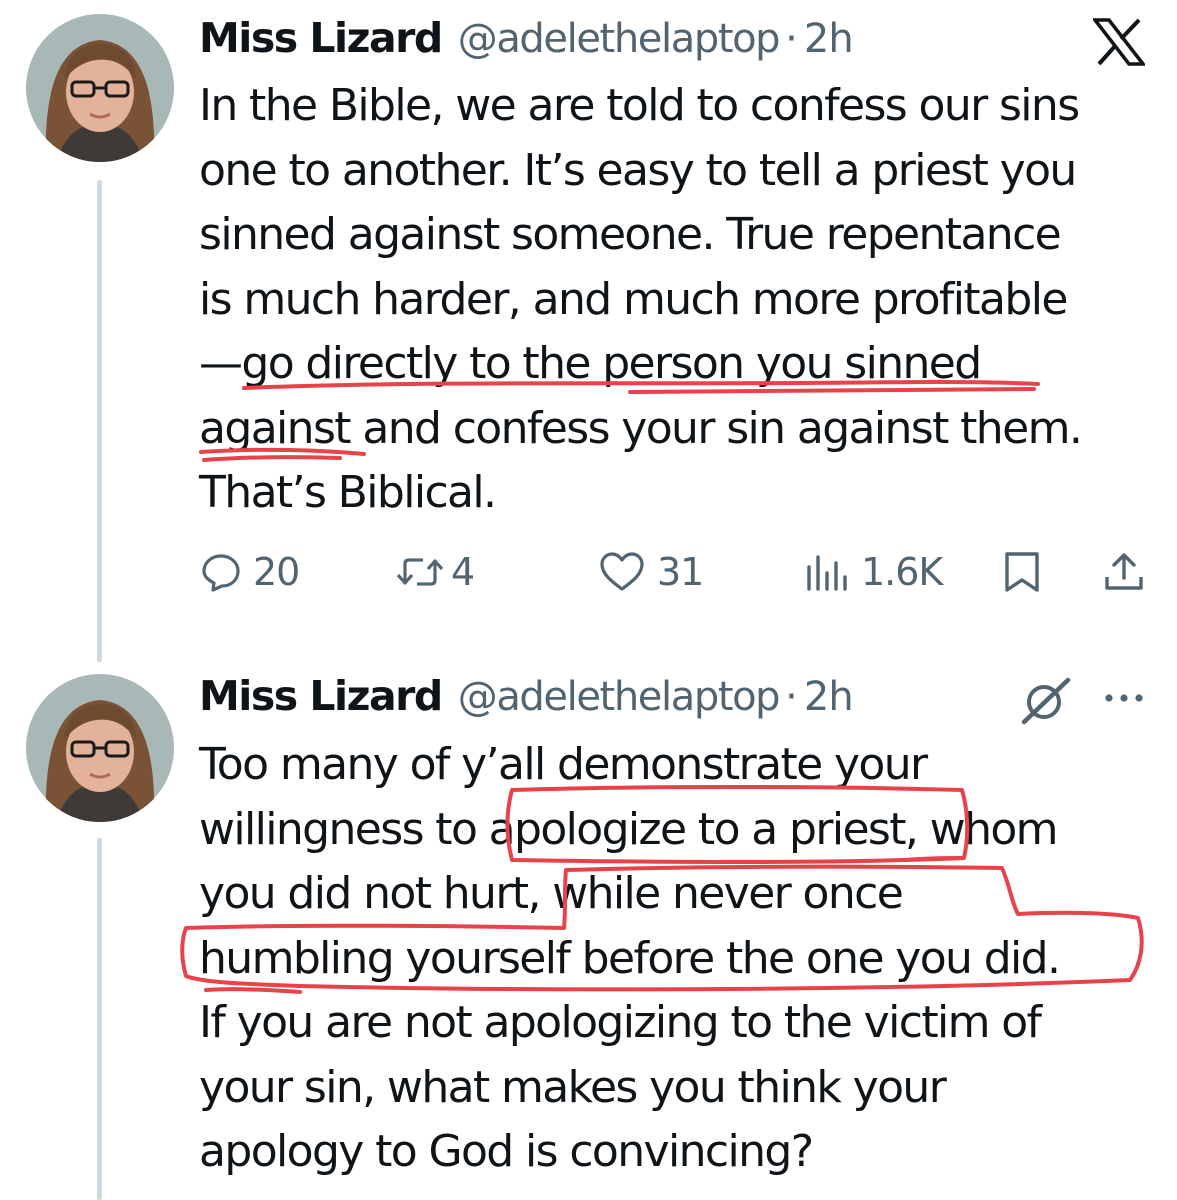 The height and width of the screenshot is (1200, 1177). Describe the element at coordinates (902, 572) in the screenshot. I see `view-count: 1.6K` at that location.